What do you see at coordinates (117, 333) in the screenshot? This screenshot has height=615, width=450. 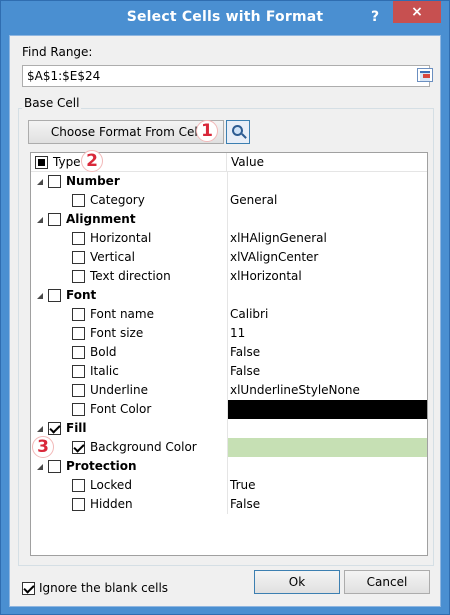 I see `item-label: Font size` at bounding box center [117, 333].